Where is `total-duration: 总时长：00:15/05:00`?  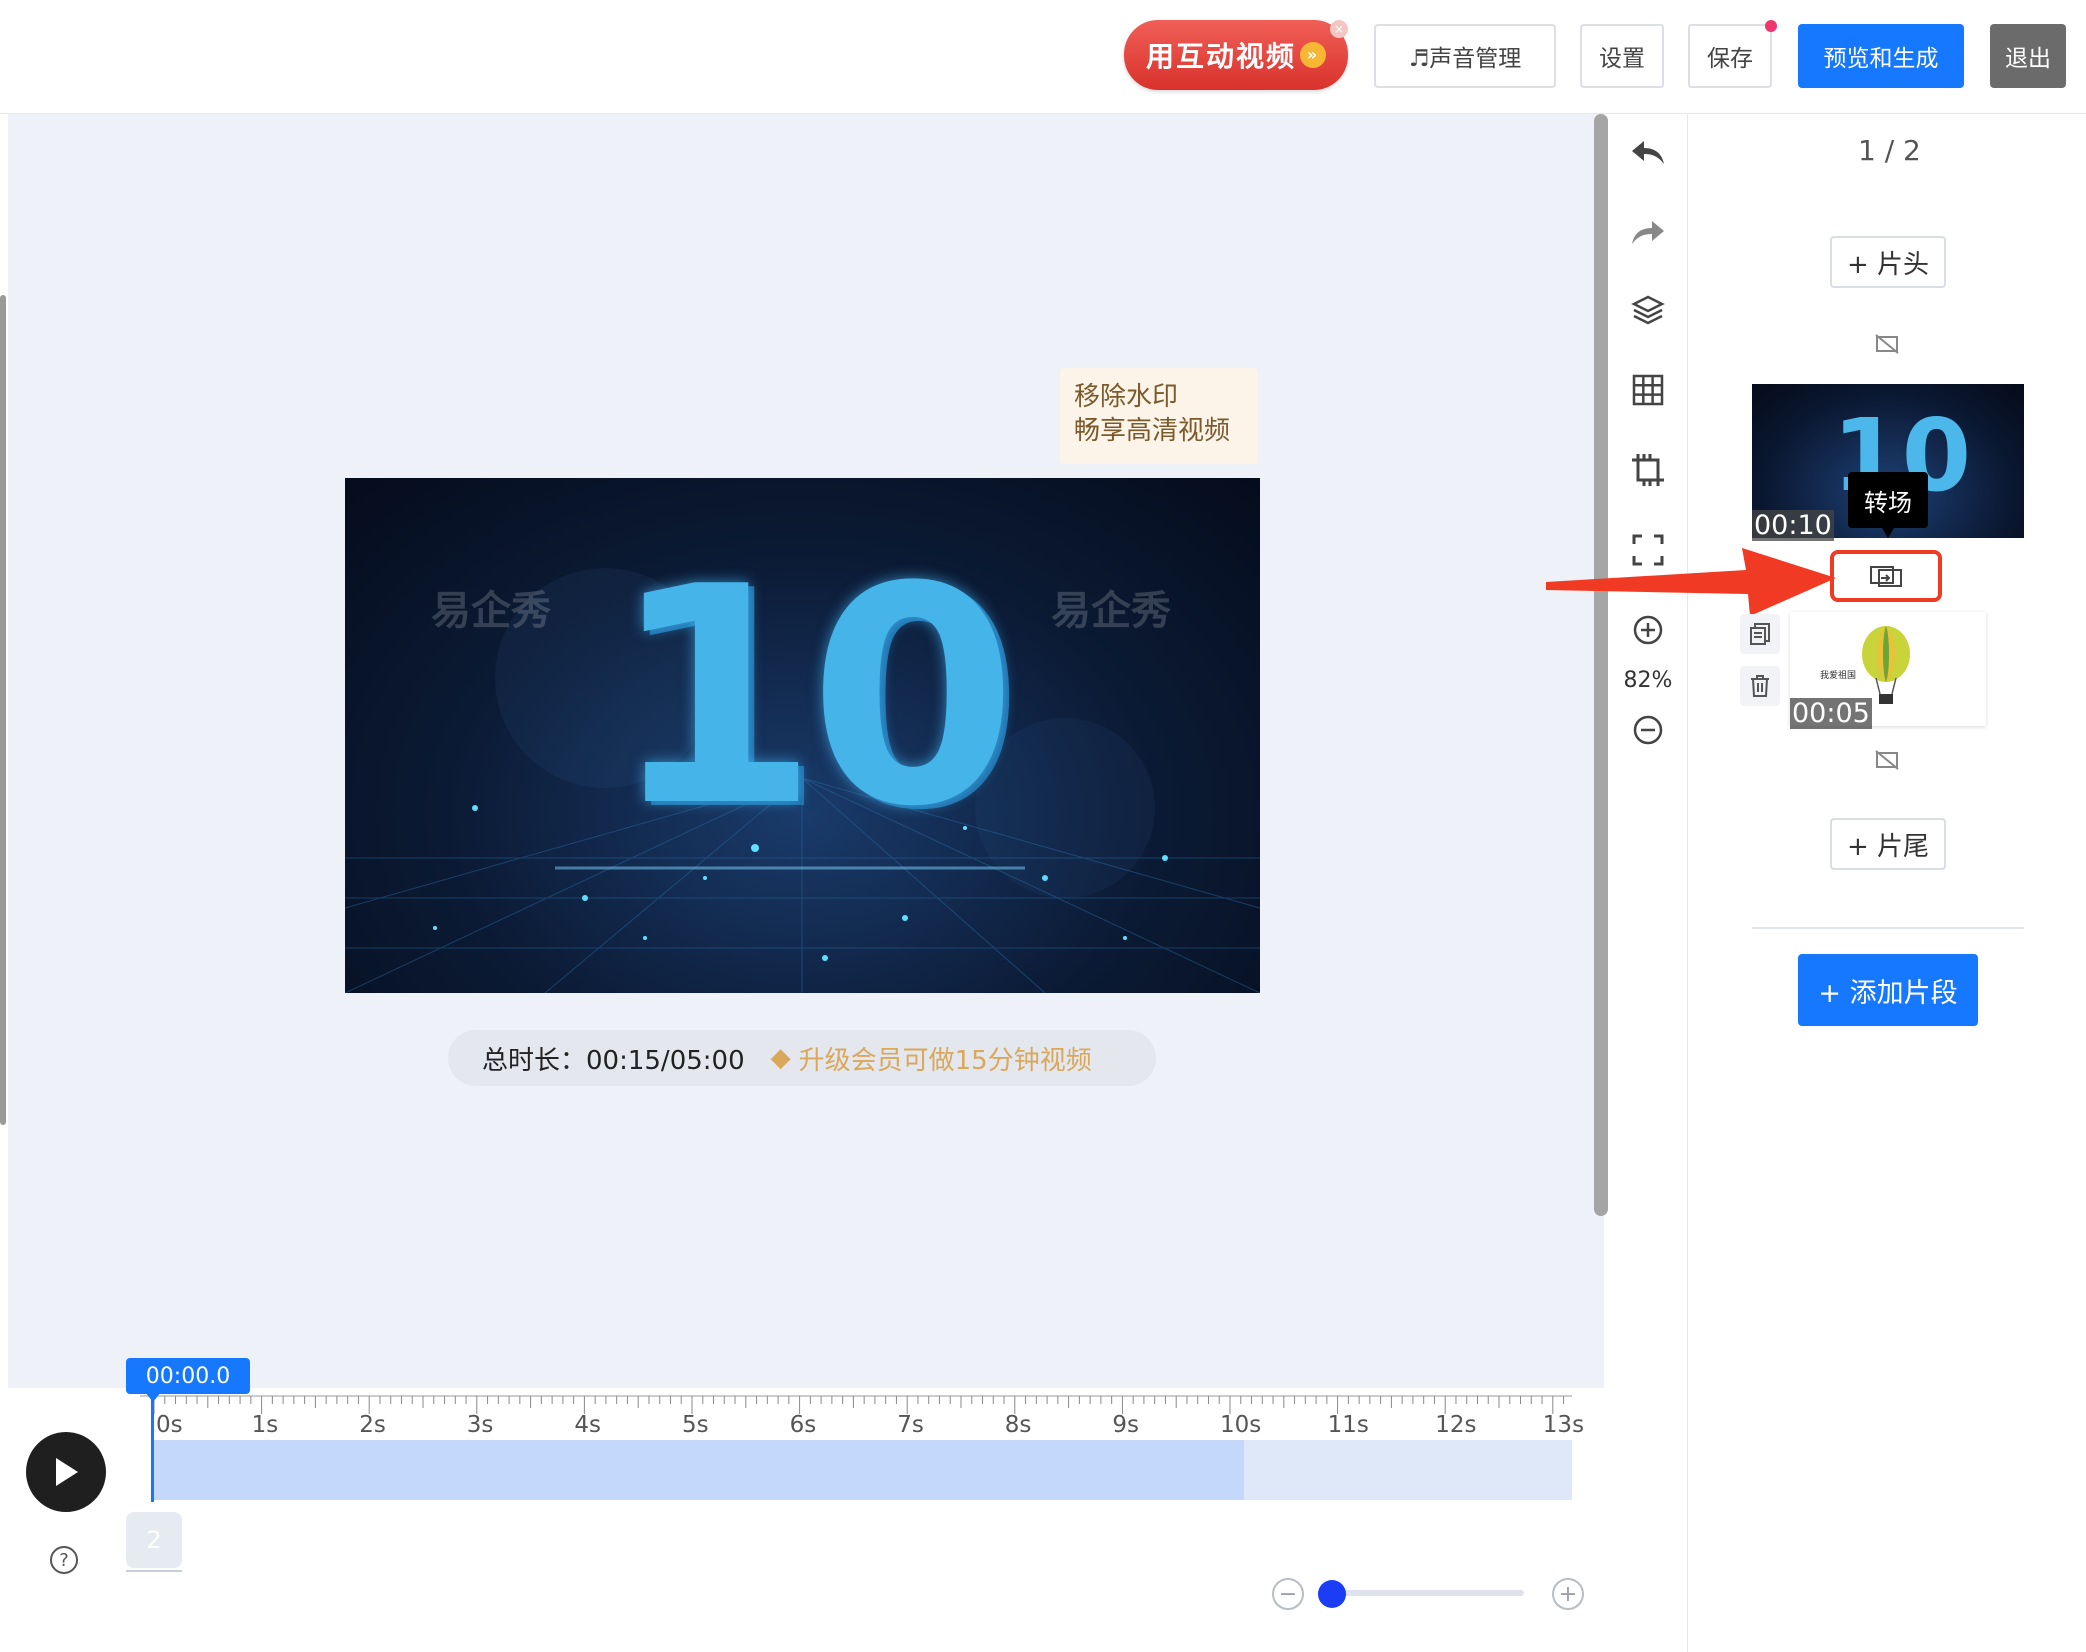
total-duration: 总时长：00:15/05:00 is located at coordinates (613, 1060).